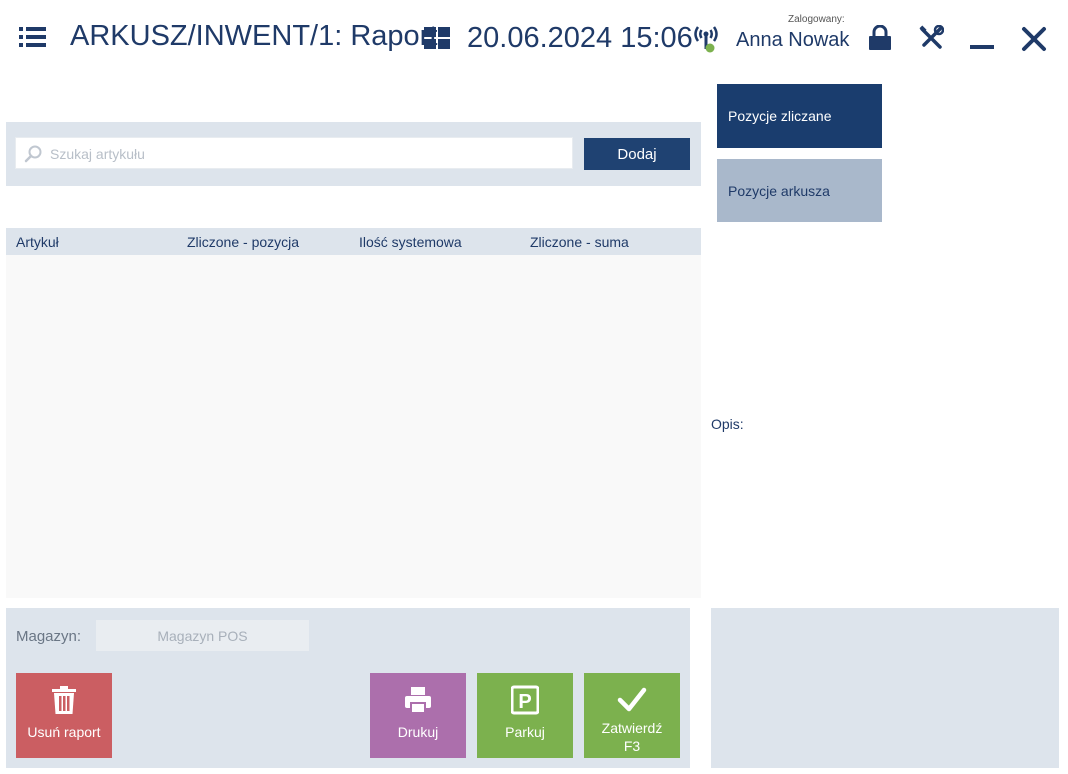  What do you see at coordinates (632, 737) in the screenshot?
I see `confirm-label: Zatwierdź F3` at bounding box center [632, 737].